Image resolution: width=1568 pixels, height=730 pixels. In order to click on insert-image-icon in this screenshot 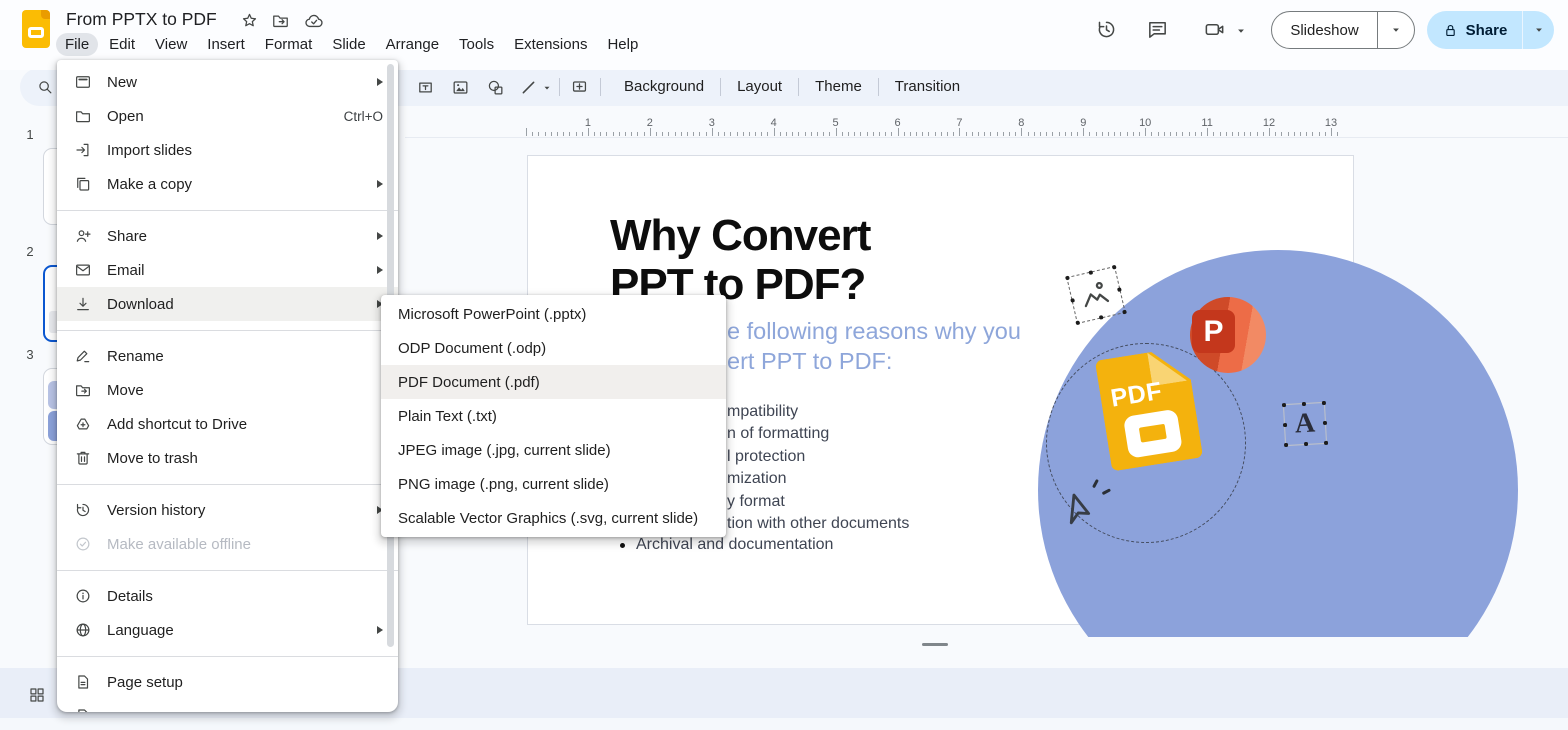, I will do `click(460, 87)`.